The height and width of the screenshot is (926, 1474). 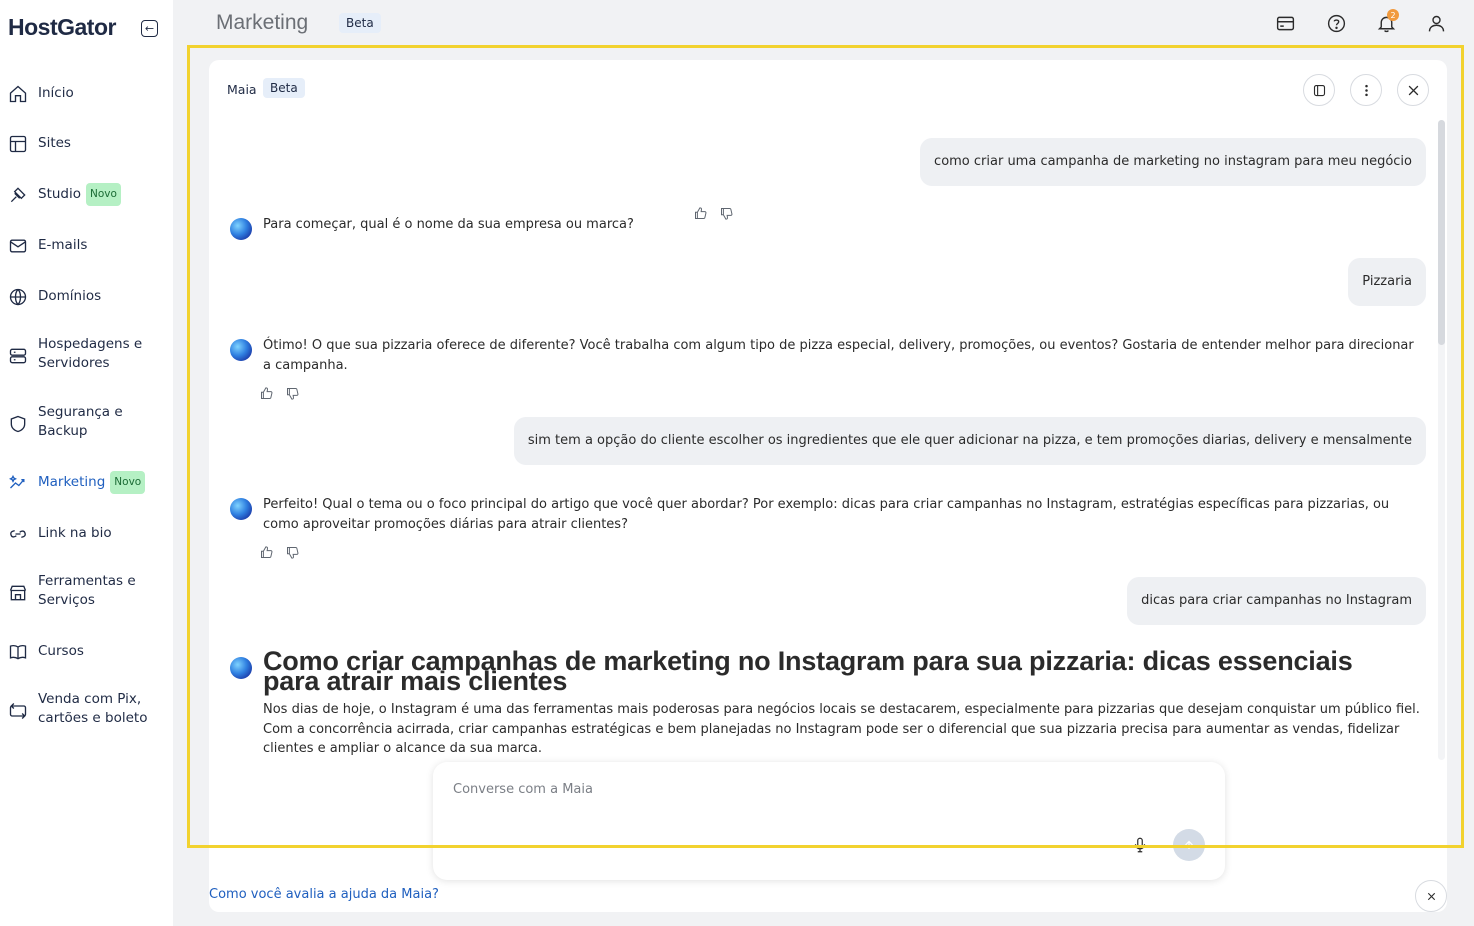 I want to click on shield-icon, so click(x=17, y=423).